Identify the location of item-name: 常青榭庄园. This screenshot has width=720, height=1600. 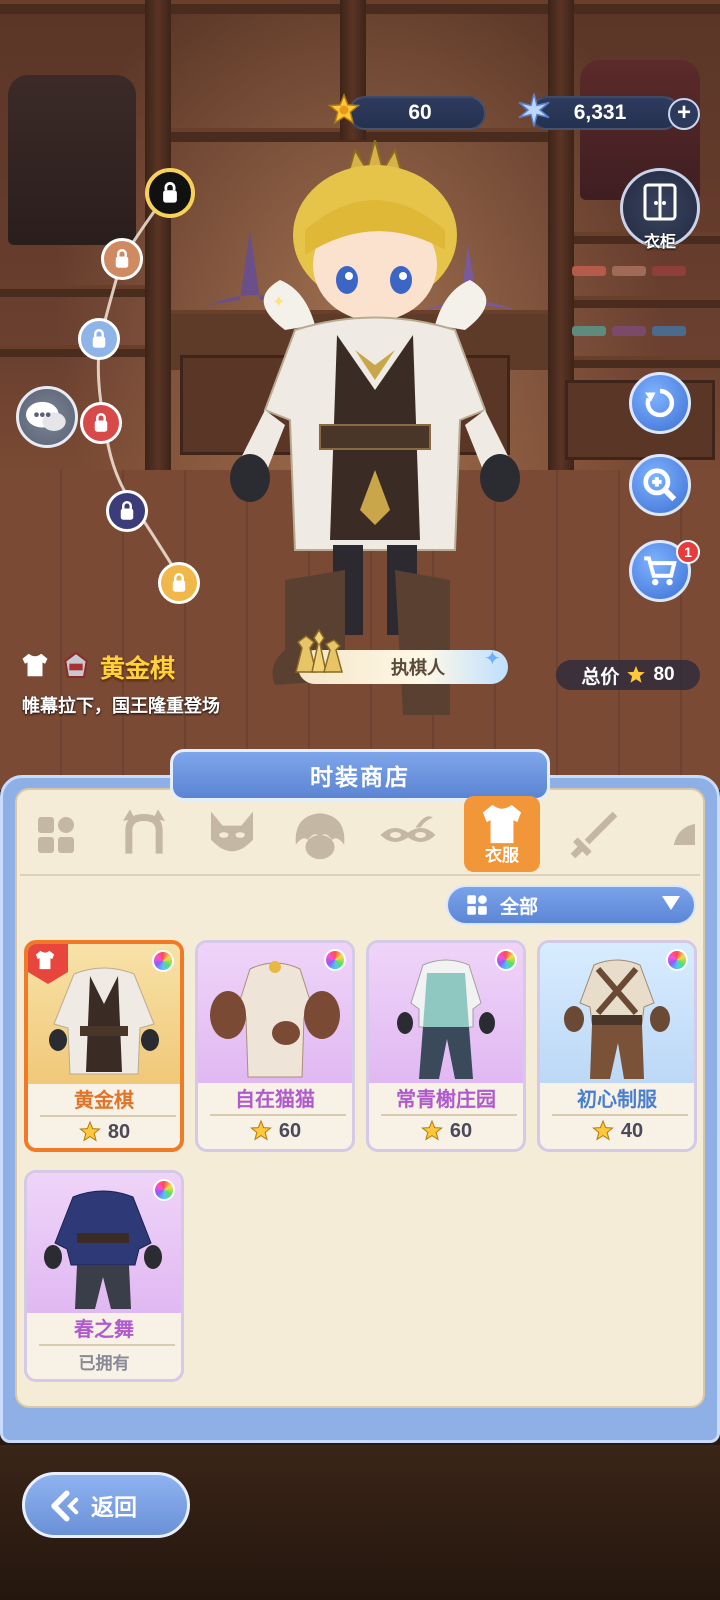
(446, 1100).